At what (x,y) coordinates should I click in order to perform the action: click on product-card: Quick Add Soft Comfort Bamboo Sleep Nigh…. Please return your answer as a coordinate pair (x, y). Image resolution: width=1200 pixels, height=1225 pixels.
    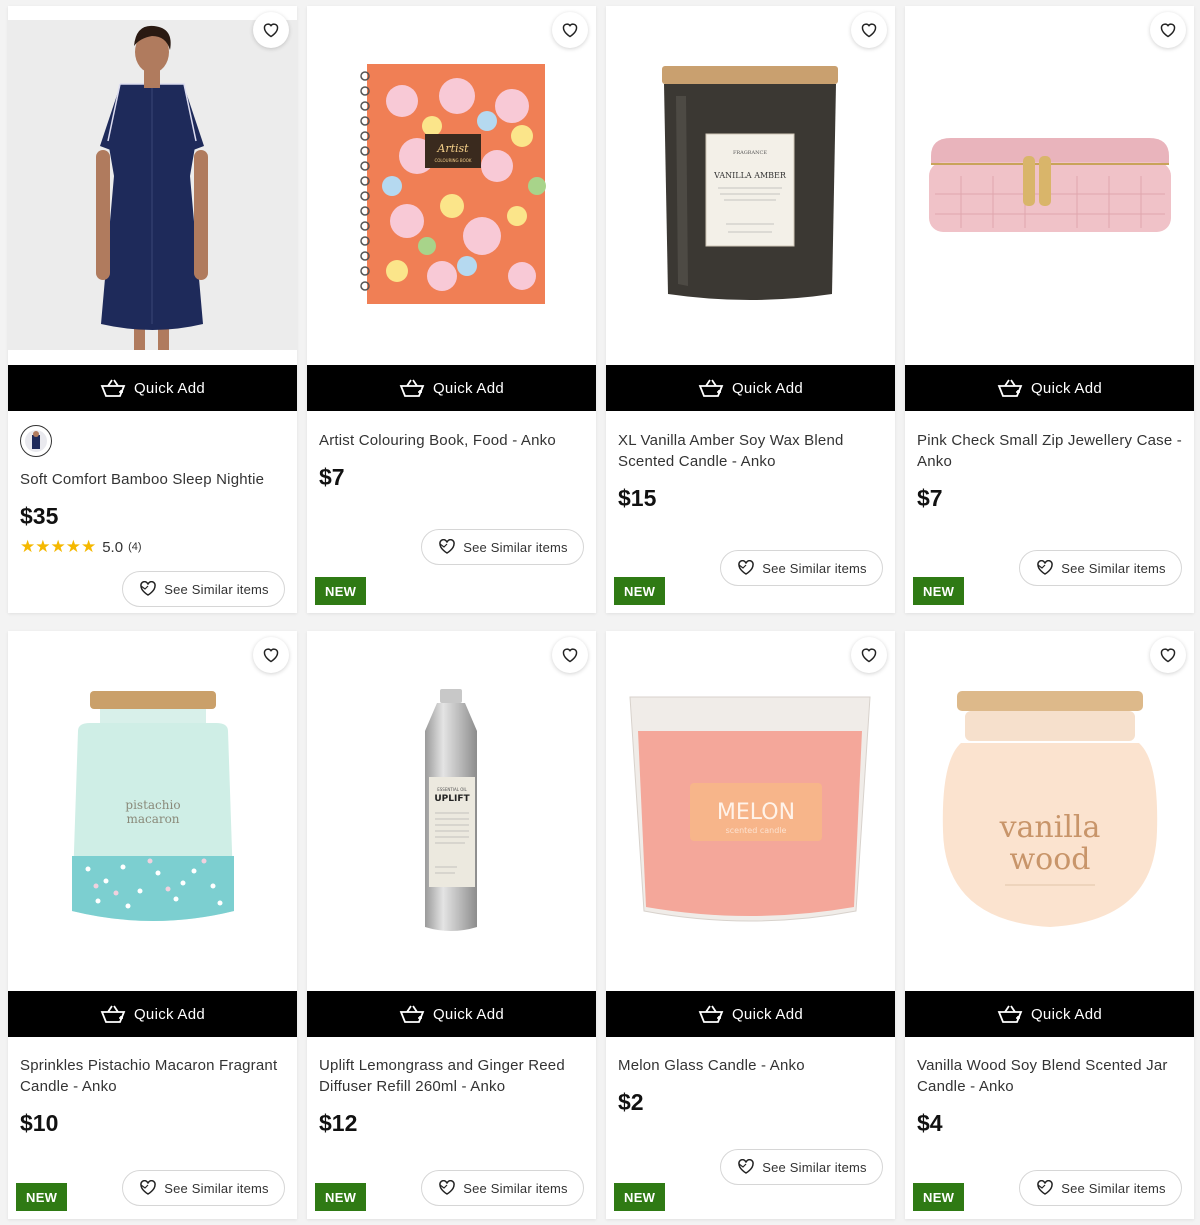
    Looking at the image, I should click on (152, 309).